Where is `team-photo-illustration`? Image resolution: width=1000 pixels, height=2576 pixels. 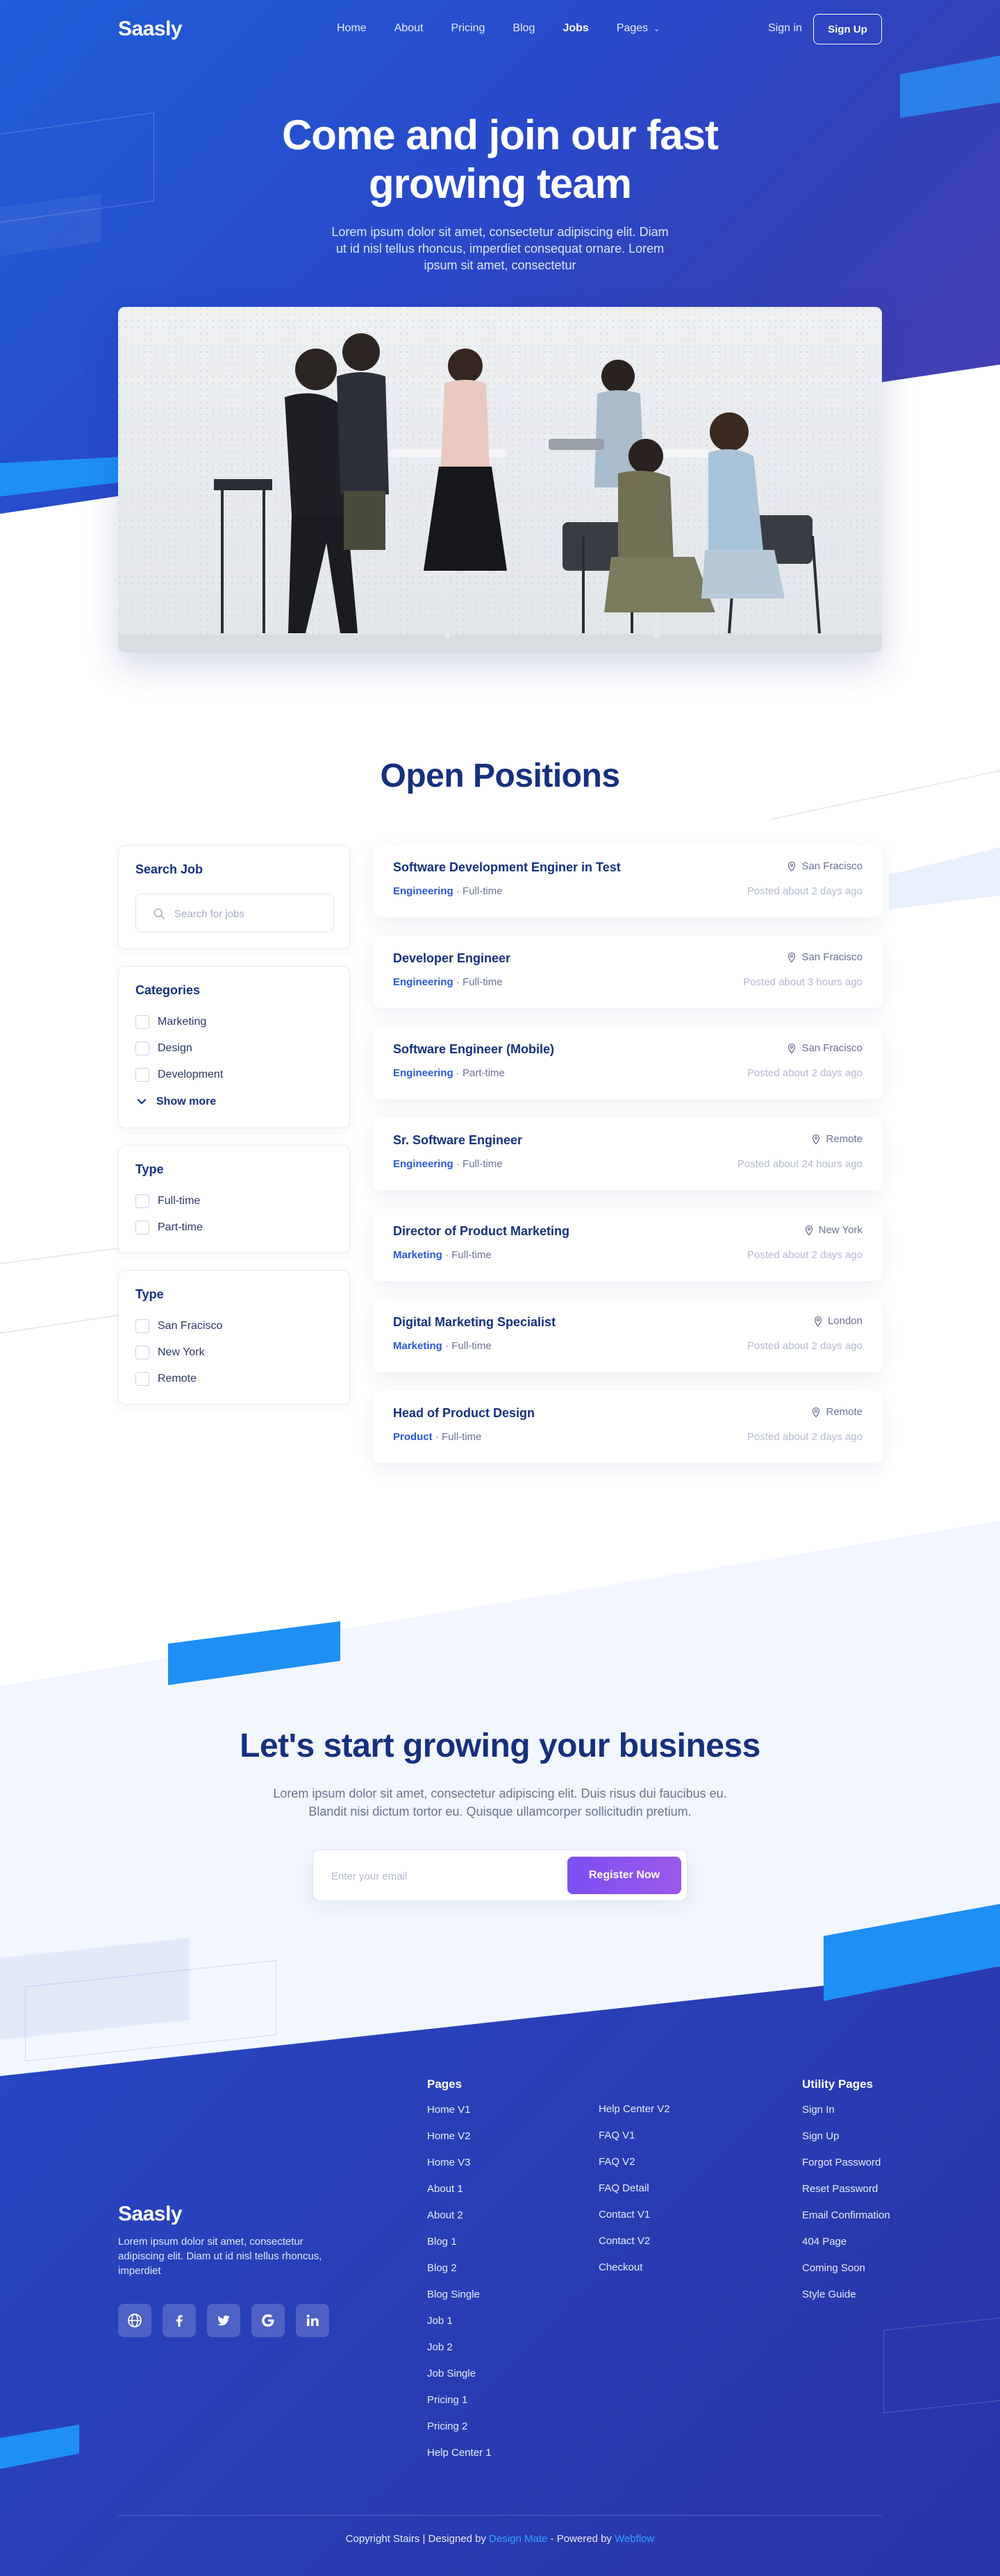 team-photo-illustration is located at coordinates (500, 480).